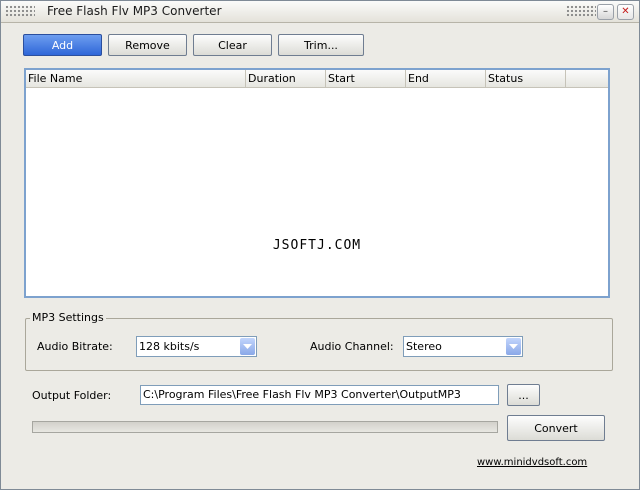 Image resolution: width=640 pixels, height=490 pixels. Describe the element at coordinates (134, 11) in the screenshot. I see `window-title: Free Flash Flv MP3 Converter` at that location.